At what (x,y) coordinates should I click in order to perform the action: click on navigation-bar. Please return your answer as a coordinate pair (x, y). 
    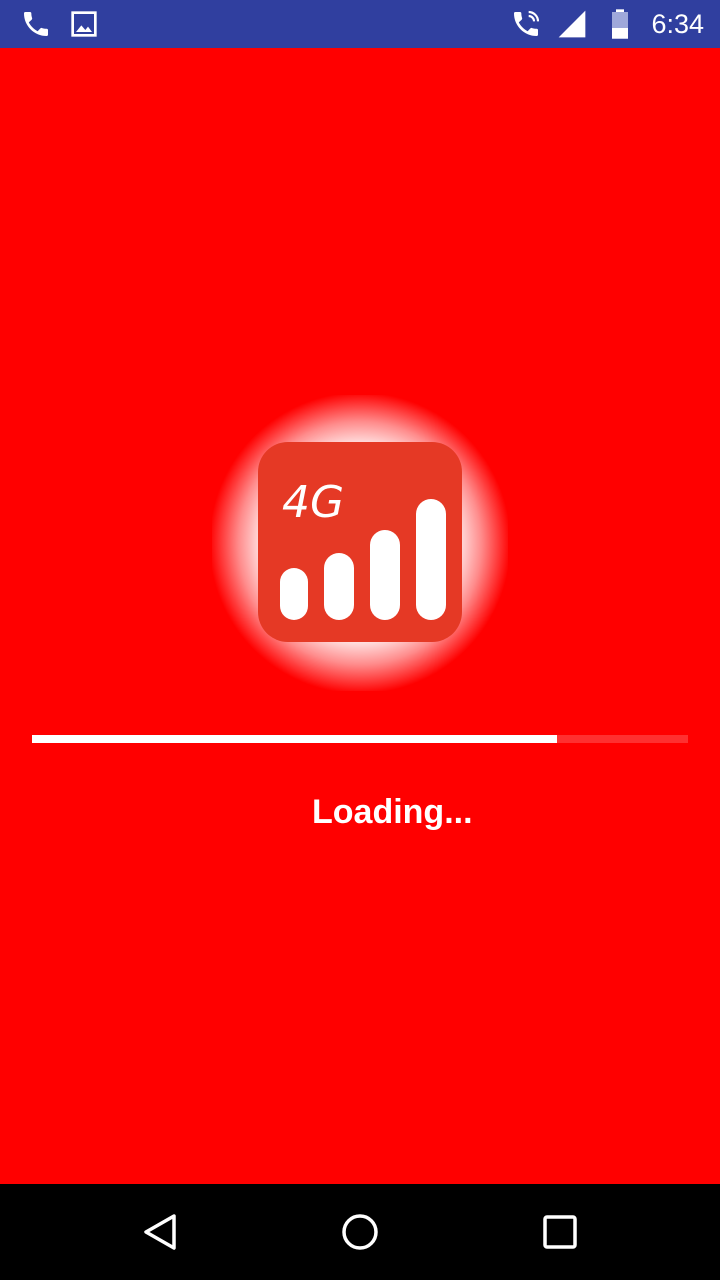
    Looking at the image, I should click on (360, 1232).